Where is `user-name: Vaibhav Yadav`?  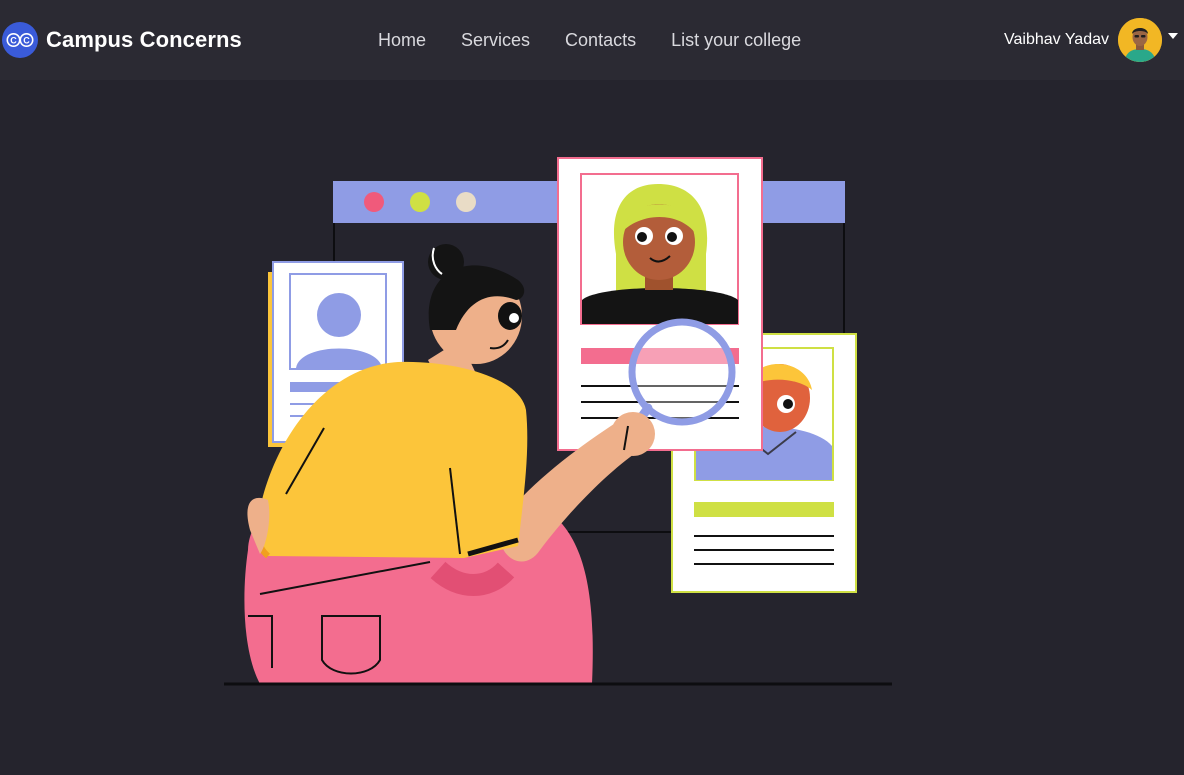
user-name: Vaibhav Yadav is located at coordinates (1056, 39).